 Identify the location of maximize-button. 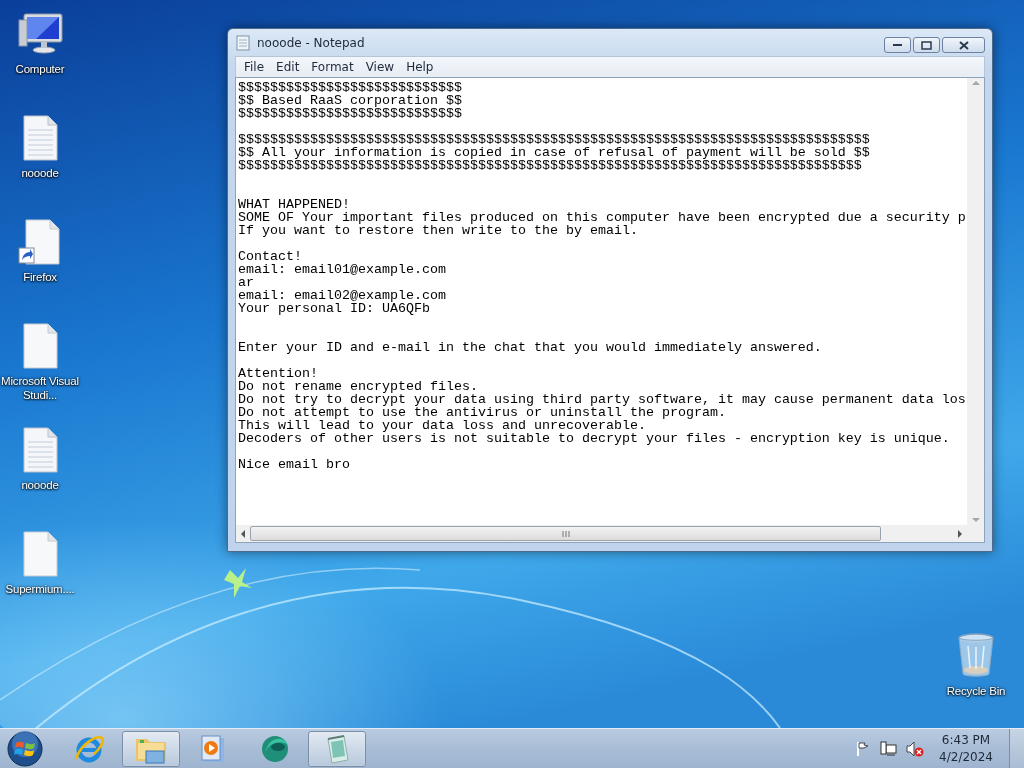
(926, 45).